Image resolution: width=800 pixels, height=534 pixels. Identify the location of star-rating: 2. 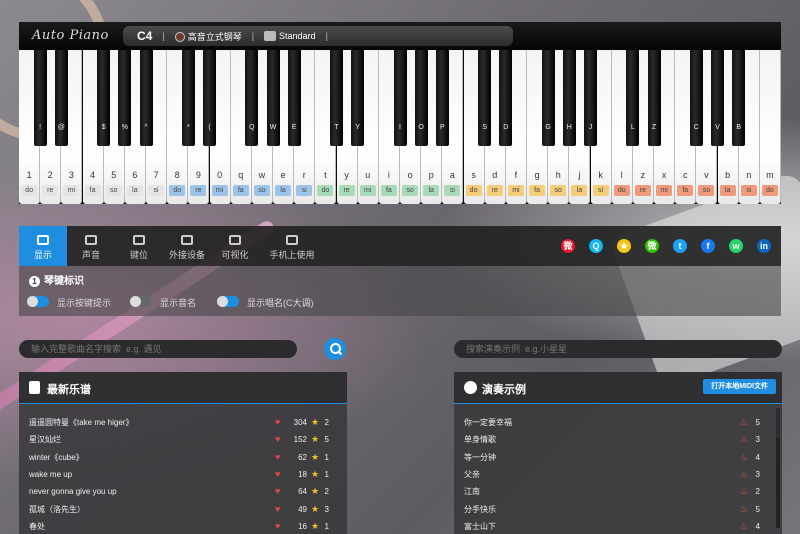
(326, 492).